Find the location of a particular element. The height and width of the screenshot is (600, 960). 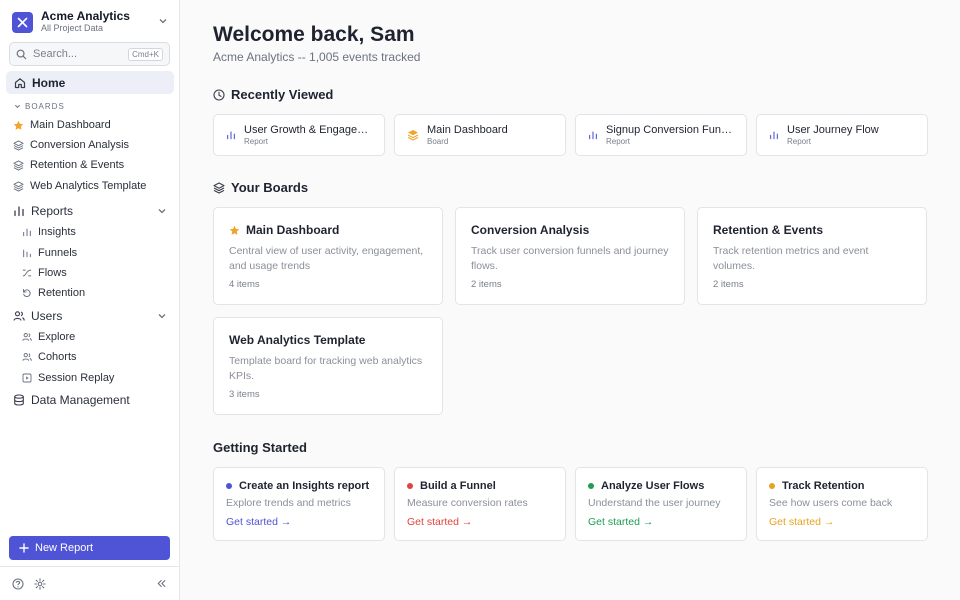

recent-item-card: User Growth & Engagement Report is located at coordinates (299, 135).